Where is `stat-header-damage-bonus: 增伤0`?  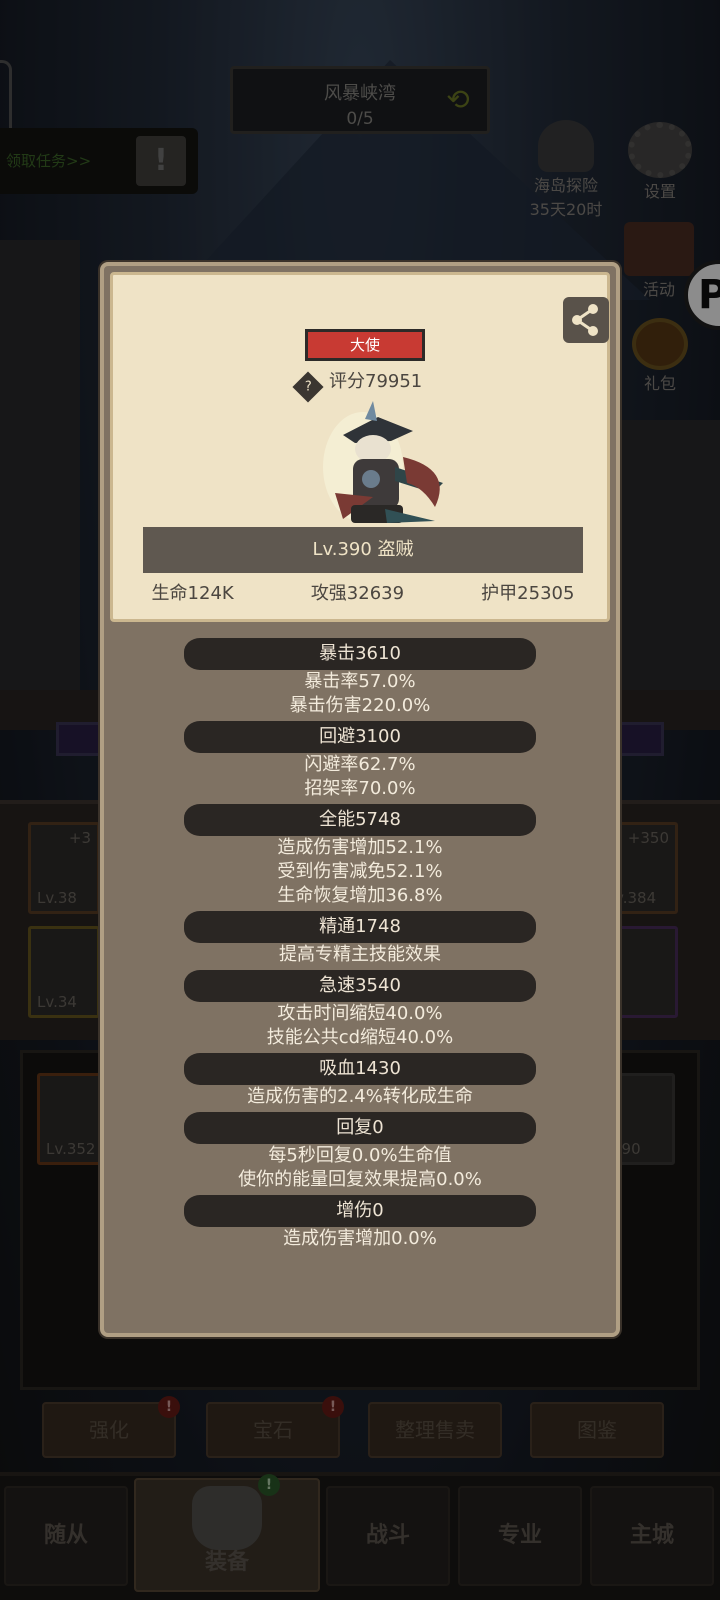 stat-header-damage-bonus: 增伤0 is located at coordinates (360, 1211).